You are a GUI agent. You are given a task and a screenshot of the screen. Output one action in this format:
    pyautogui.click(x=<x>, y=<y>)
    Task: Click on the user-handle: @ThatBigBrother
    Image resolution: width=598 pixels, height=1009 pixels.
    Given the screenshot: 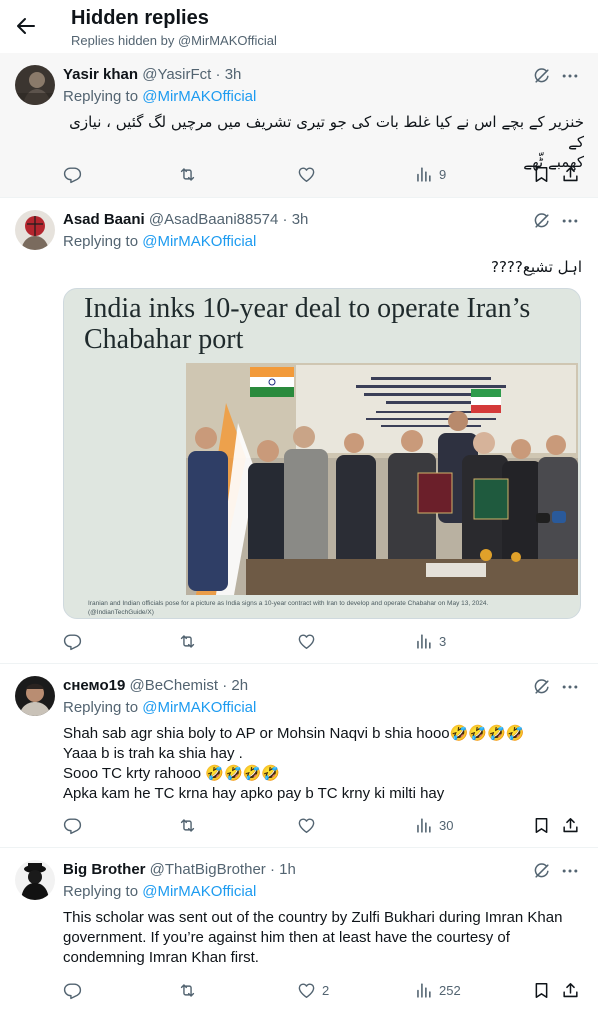 What is the action you would take?
    pyautogui.click(x=208, y=869)
    